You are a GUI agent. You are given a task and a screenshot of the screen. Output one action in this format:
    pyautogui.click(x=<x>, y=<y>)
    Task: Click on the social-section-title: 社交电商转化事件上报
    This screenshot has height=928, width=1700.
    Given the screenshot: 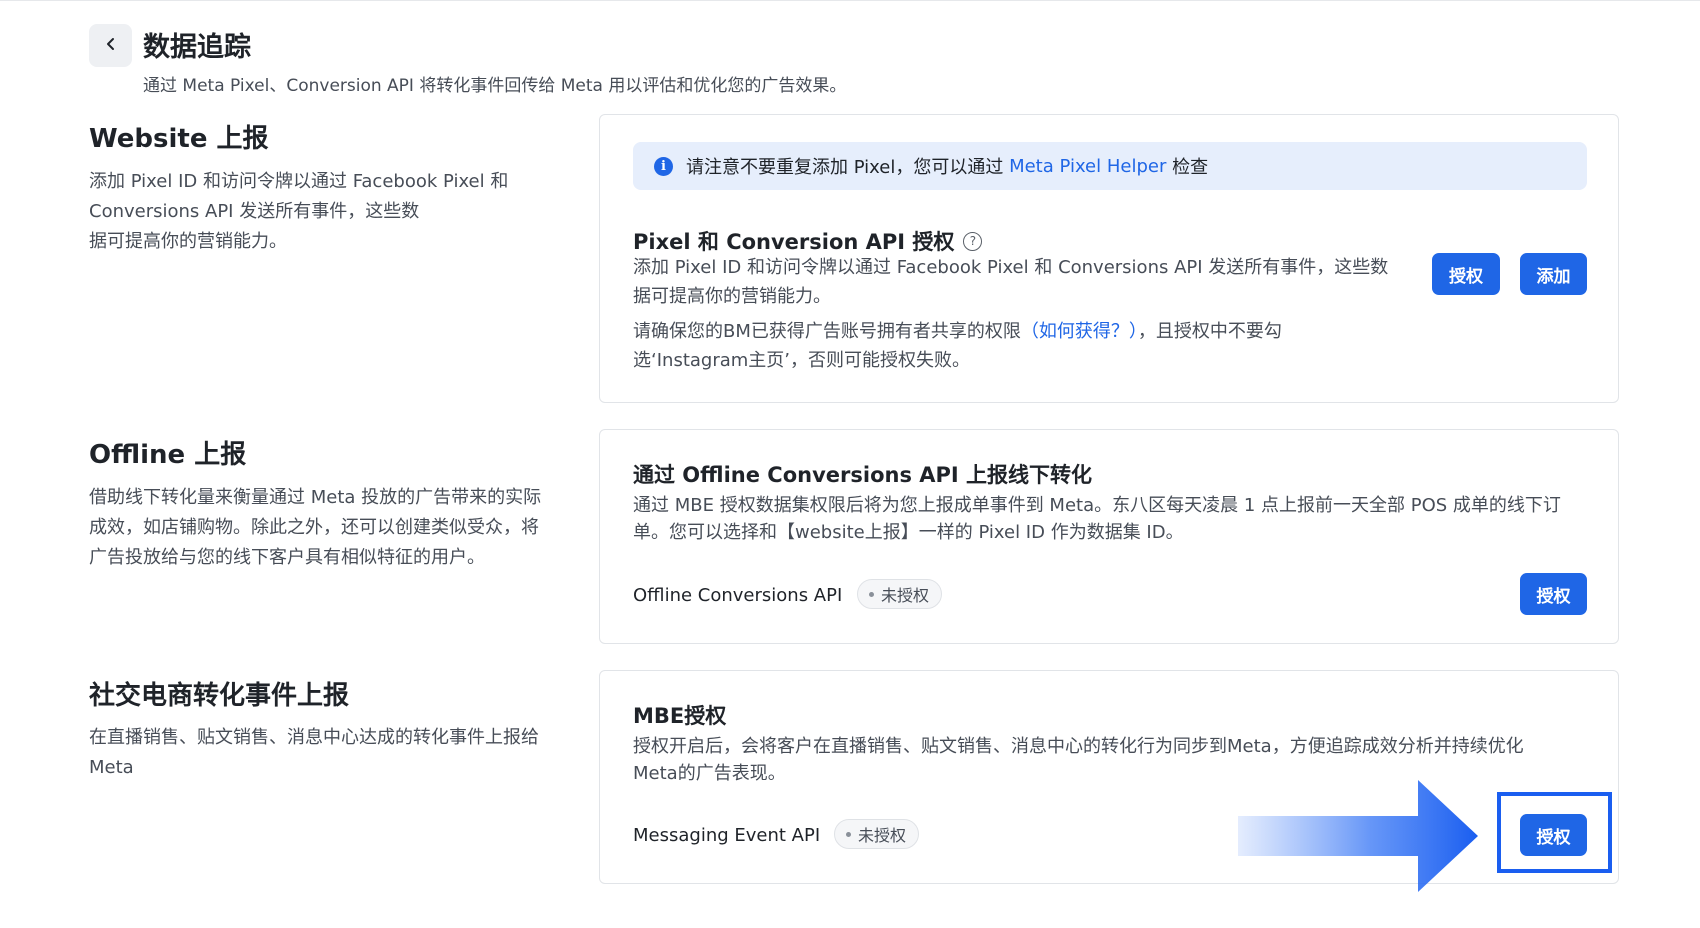 What is the action you would take?
    pyautogui.click(x=219, y=696)
    